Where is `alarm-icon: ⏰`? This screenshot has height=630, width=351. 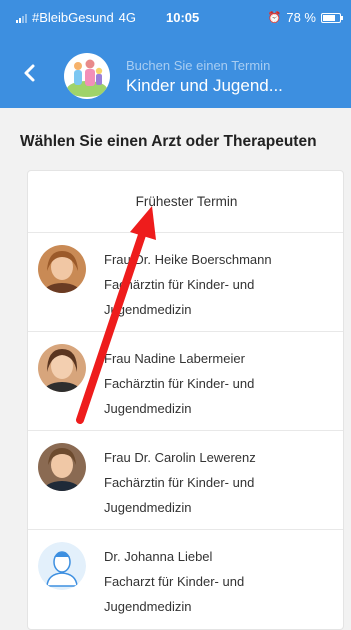
alarm-icon: ⏰ is located at coordinates (274, 18).